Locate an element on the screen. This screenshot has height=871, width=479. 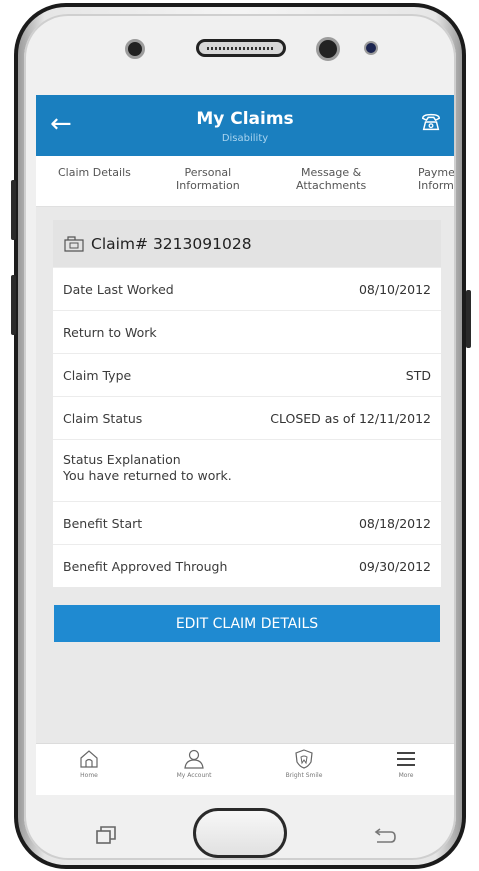
home-icon is located at coordinates (89, 759).